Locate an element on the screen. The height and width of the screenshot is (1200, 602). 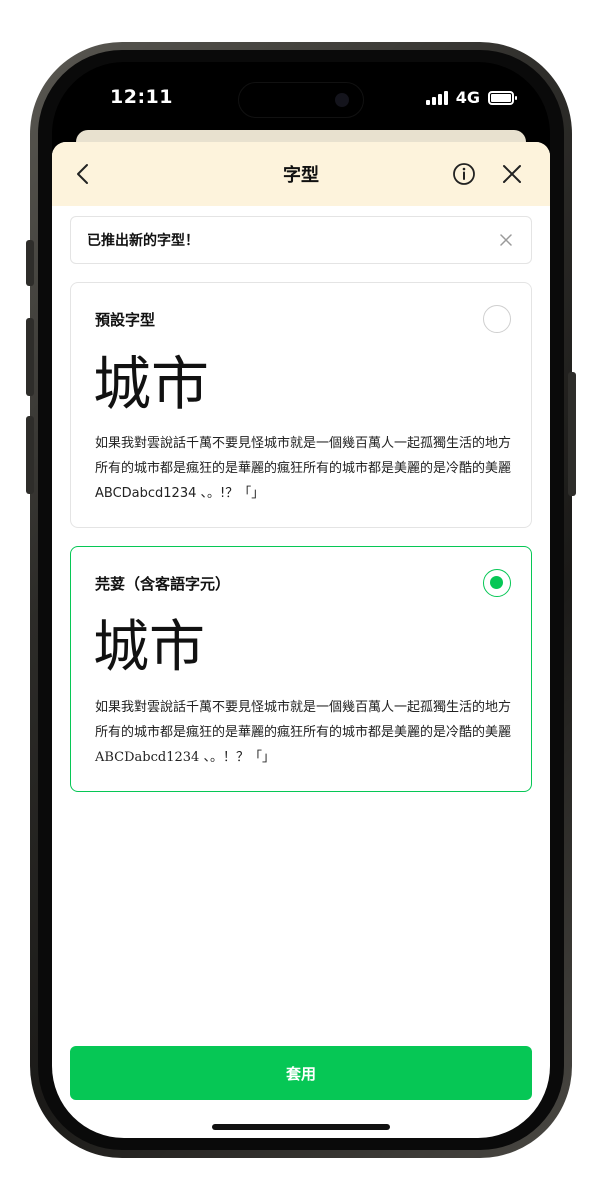
font-option-name: 預設字型 is located at coordinates (125, 320).